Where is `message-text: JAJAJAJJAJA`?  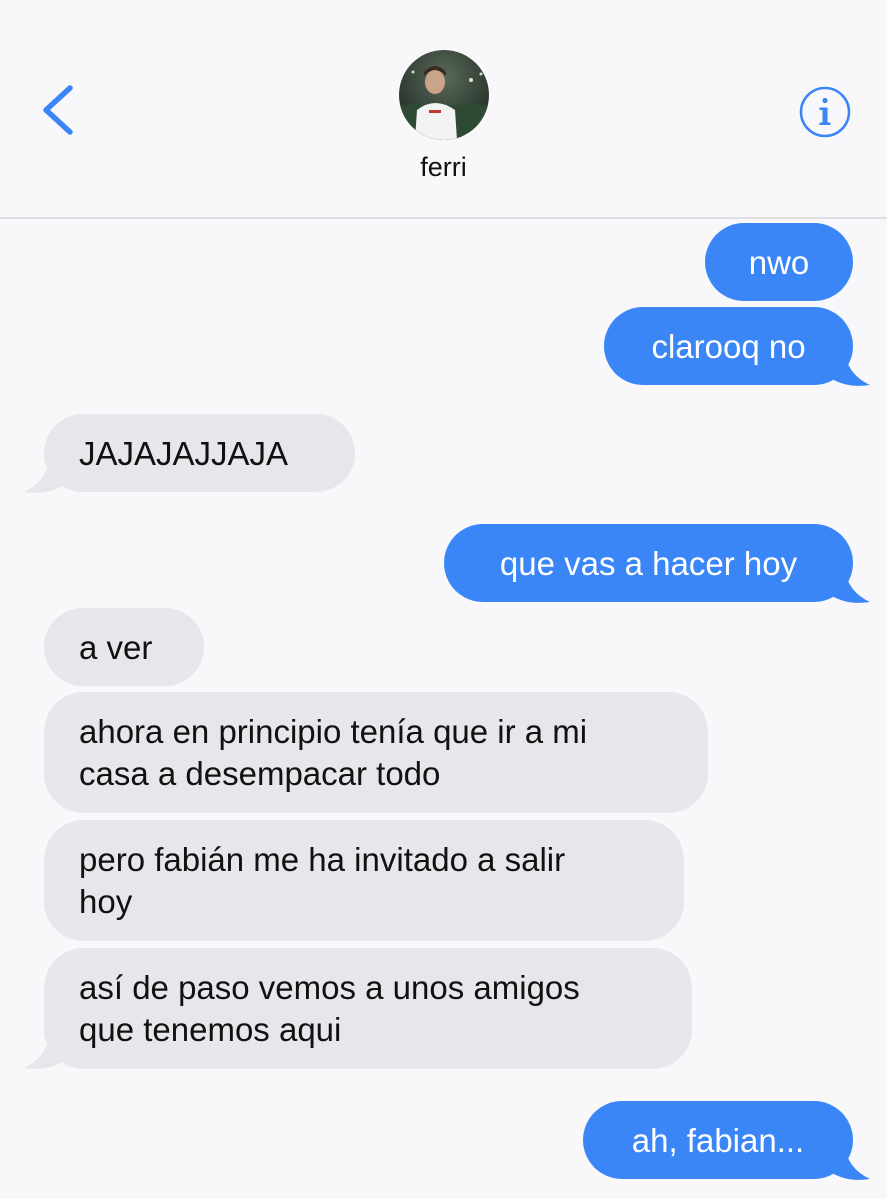
message-text: JAJAJAJJAJA is located at coordinates (184, 453).